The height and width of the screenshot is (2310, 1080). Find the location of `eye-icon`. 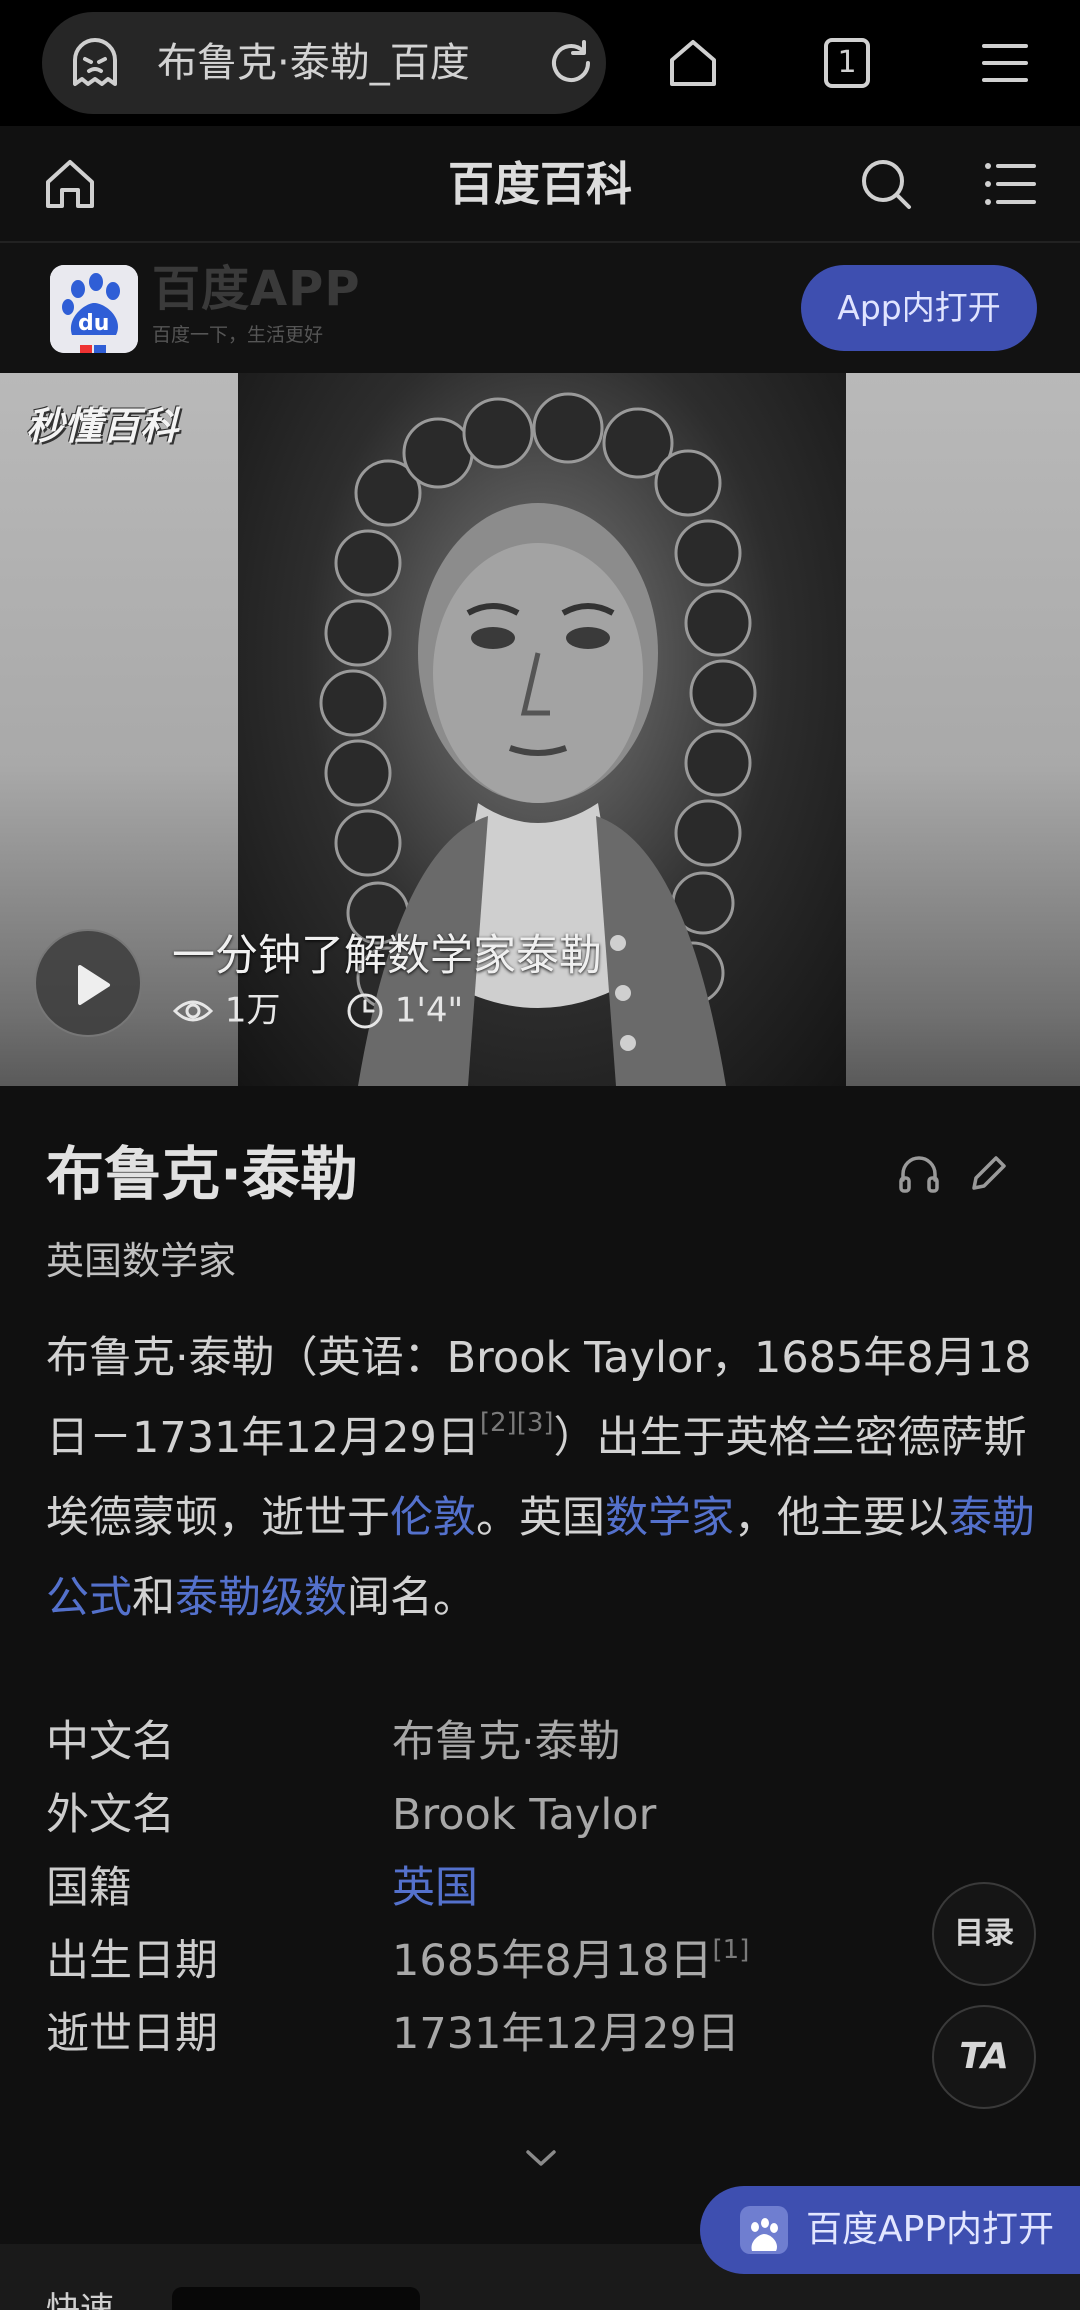

eye-icon is located at coordinates (193, 1010).